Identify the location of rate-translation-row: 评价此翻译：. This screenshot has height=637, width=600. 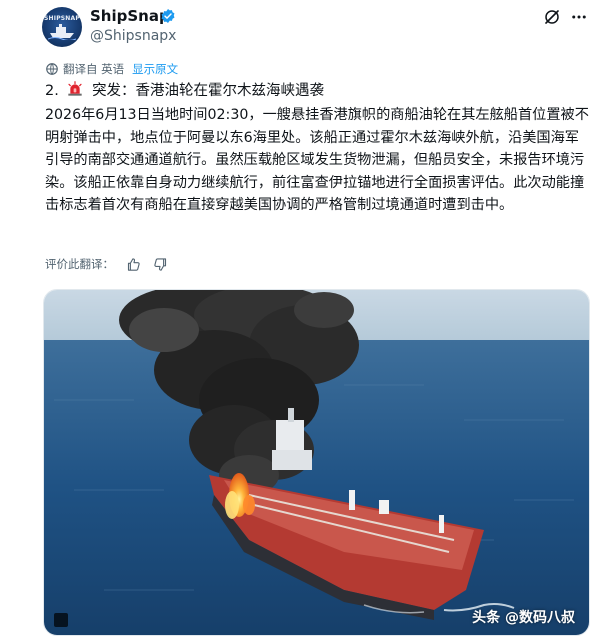
(106, 264).